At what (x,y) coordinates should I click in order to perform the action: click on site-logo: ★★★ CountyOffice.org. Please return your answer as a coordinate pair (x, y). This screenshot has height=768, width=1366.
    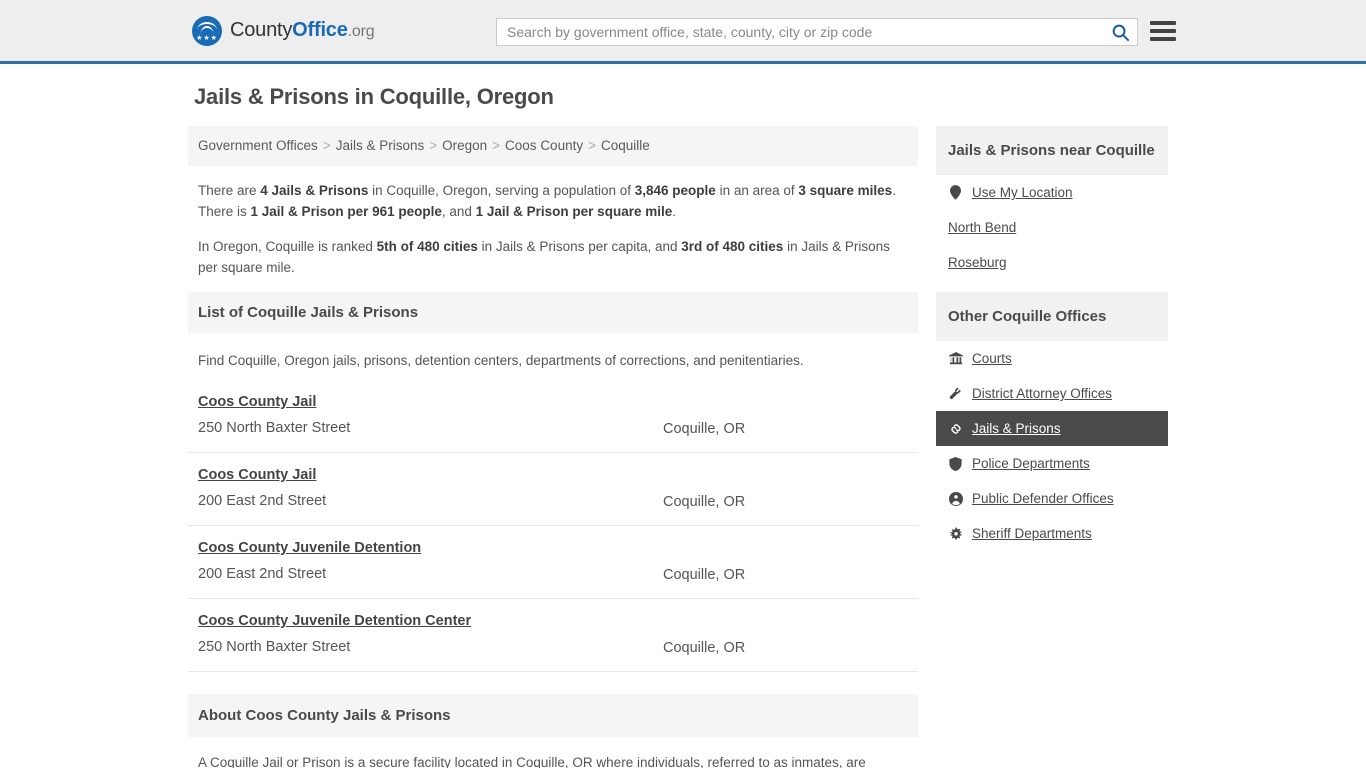
    Looking at the image, I should click on (283, 30).